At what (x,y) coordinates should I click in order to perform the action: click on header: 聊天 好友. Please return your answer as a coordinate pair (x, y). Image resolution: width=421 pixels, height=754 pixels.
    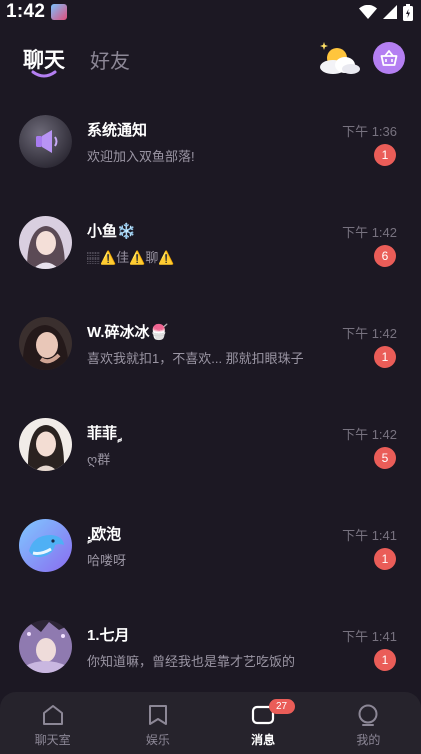
    Looking at the image, I should click on (210, 60).